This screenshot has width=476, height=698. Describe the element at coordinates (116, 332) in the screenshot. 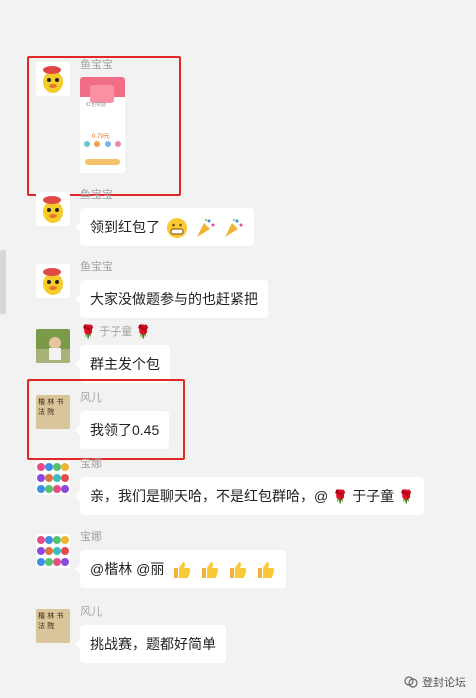

I see `sender-name: 🌹 于子童 🌹` at that location.